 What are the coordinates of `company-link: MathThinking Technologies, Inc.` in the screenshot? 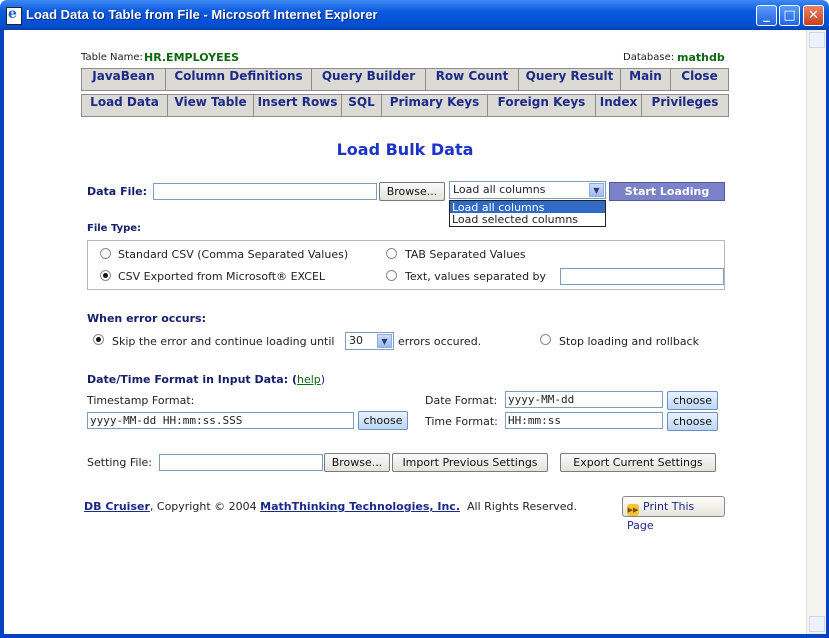 It's located at (360, 506).